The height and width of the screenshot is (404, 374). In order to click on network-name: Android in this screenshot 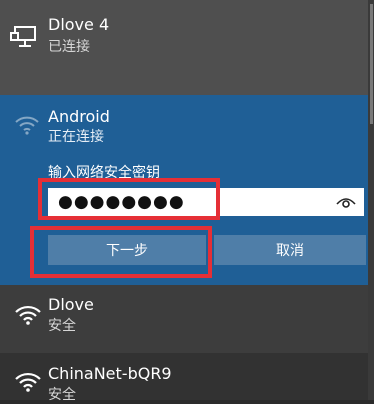, I will do `click(79, 116)`.